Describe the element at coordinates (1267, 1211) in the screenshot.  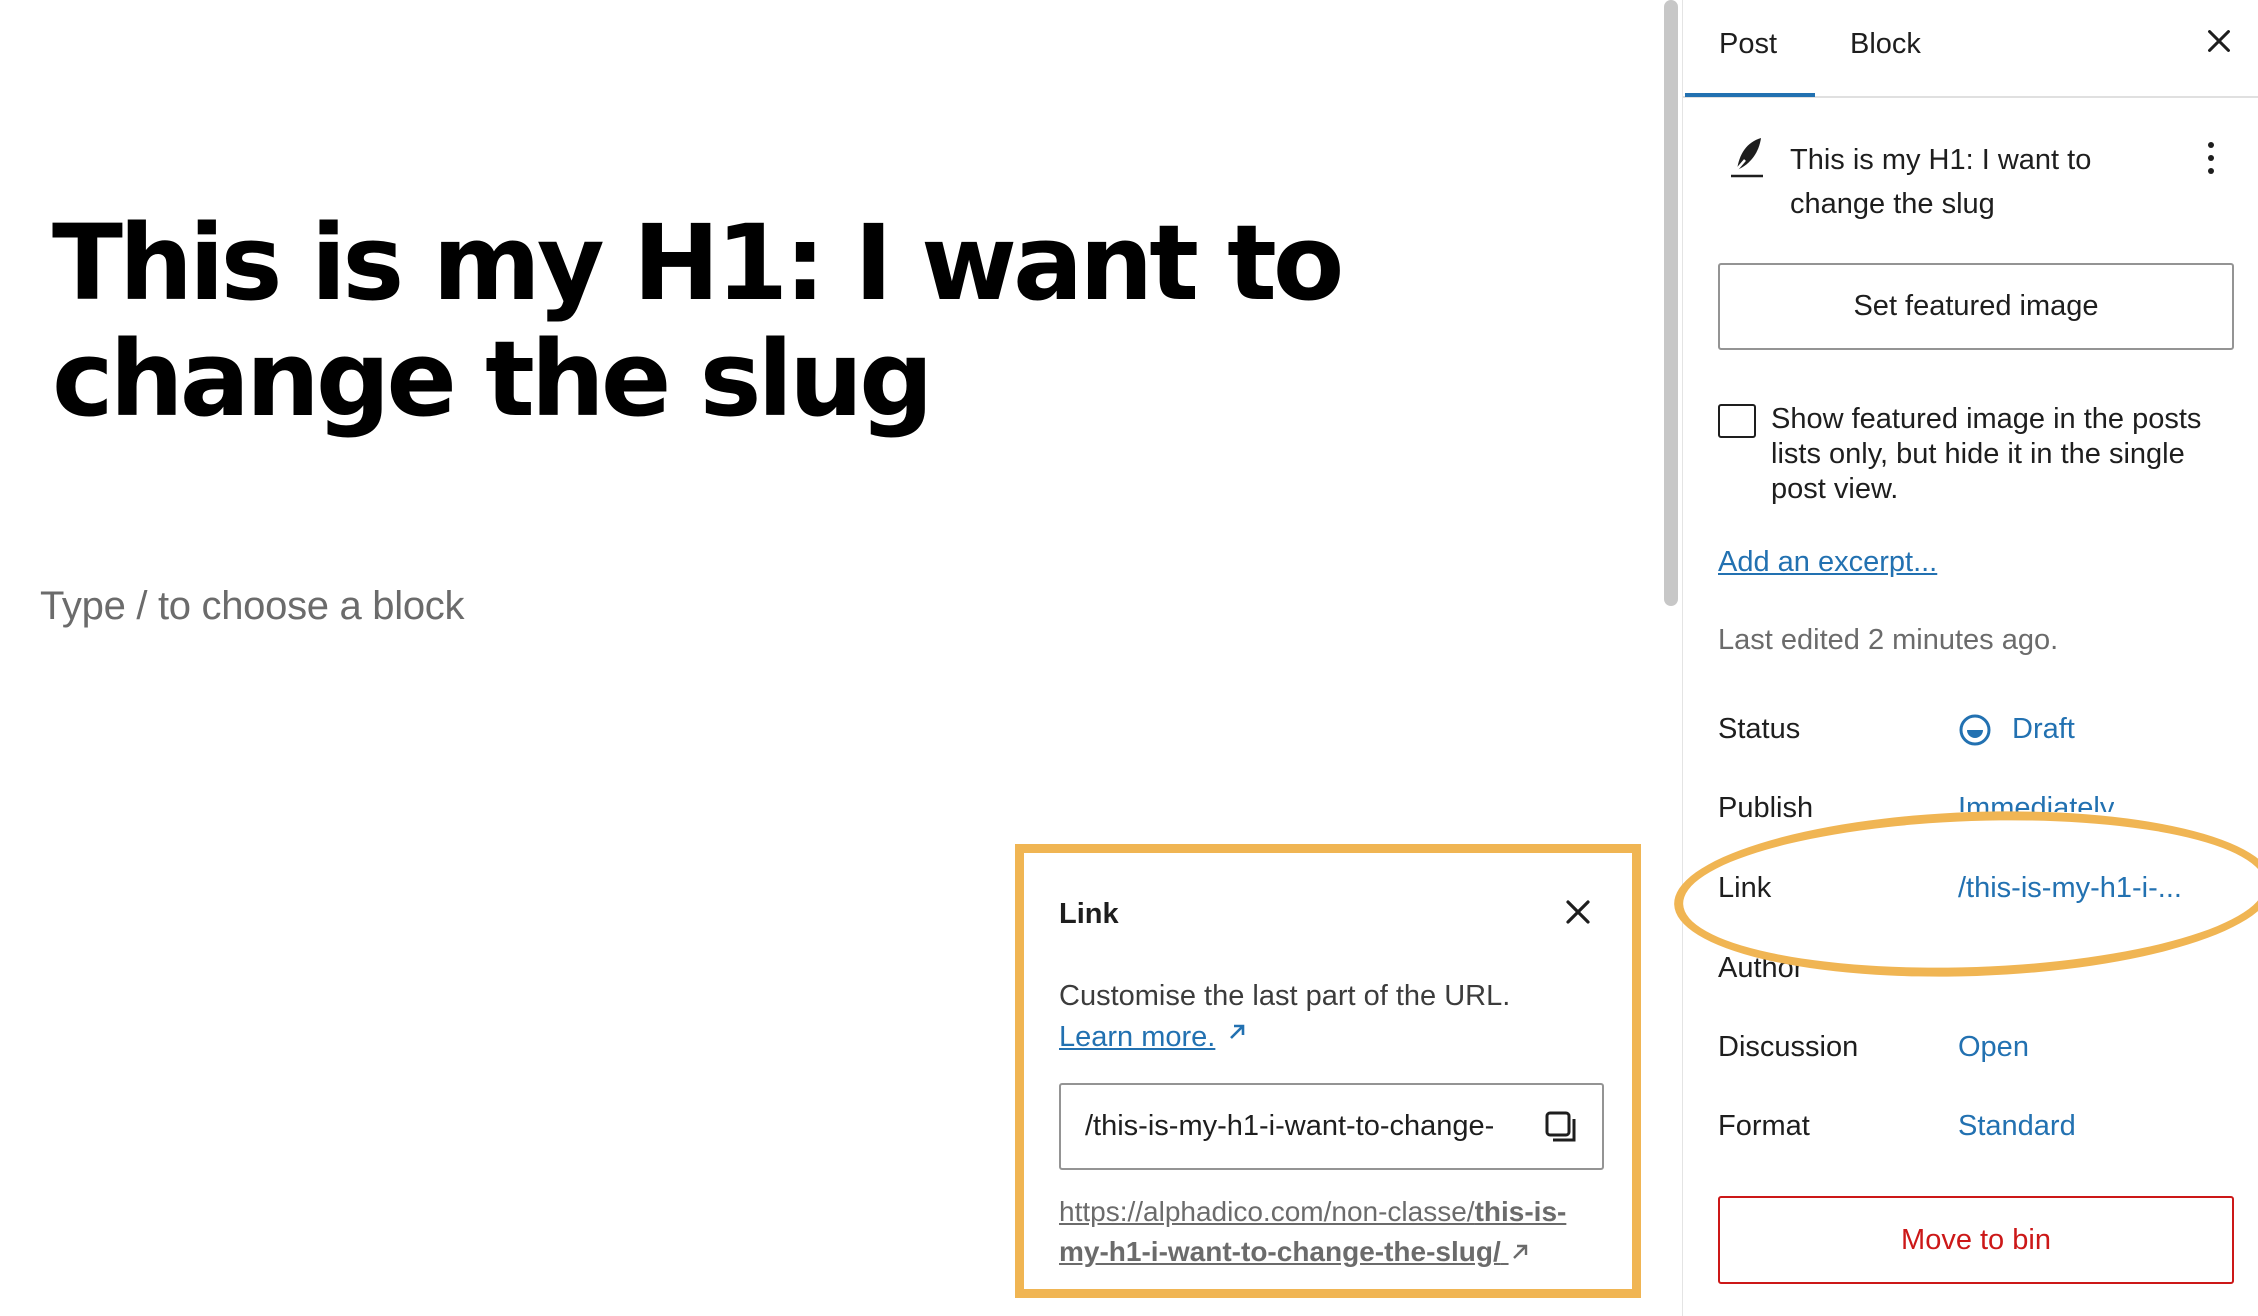
I see `url-prefix: https://alphadico.com/non-classe/` at that location.